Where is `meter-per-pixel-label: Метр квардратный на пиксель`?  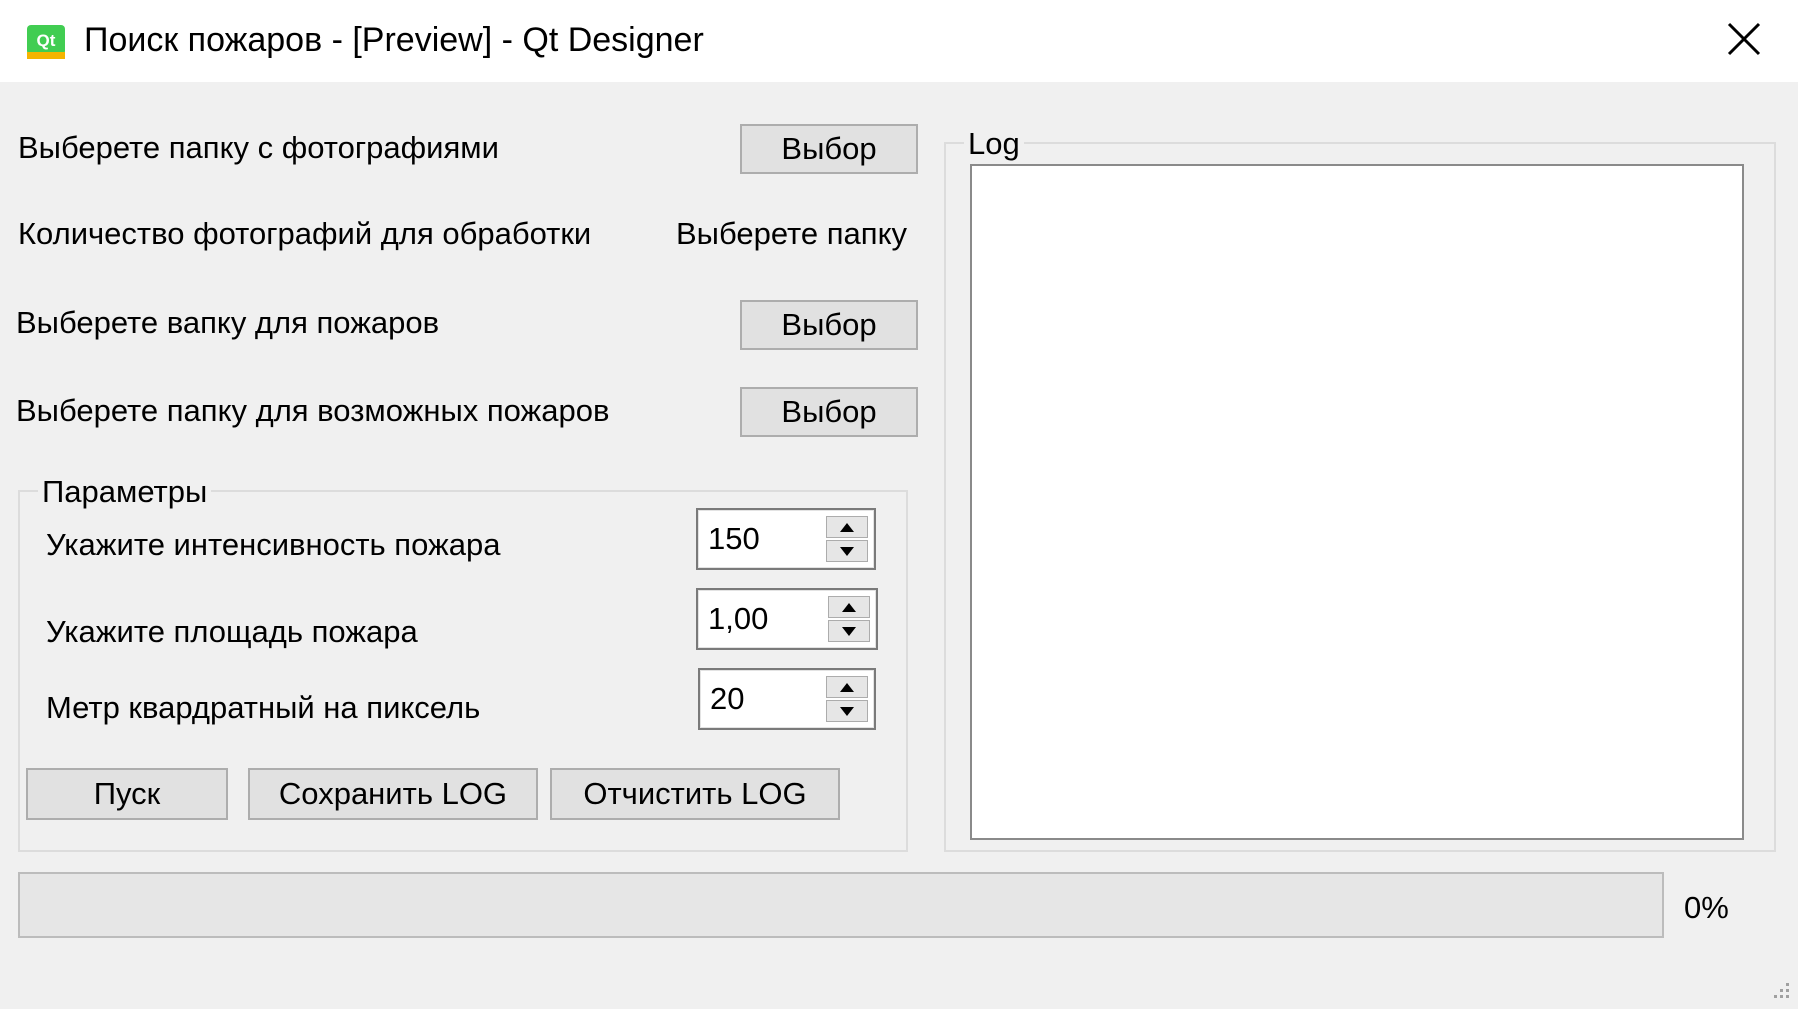
meter-per-pixel-label: Метр квардратный на пиксель is located at coordinates (263, 707).